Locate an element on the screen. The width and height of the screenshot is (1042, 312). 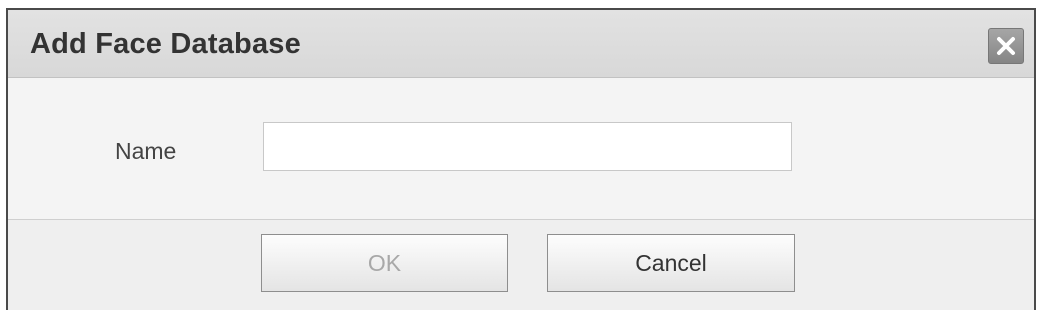
name-input is located at coordinates (527, 146).